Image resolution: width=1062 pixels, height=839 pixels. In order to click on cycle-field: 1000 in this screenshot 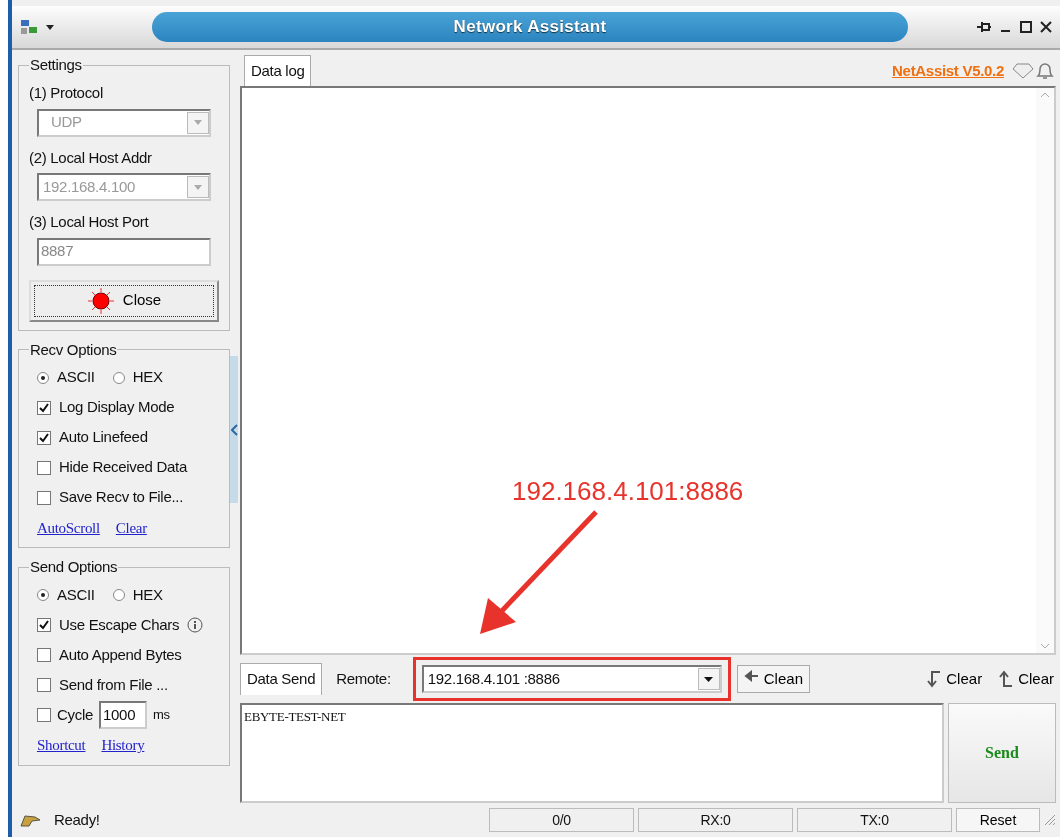, I will do `click(123, 715)`.